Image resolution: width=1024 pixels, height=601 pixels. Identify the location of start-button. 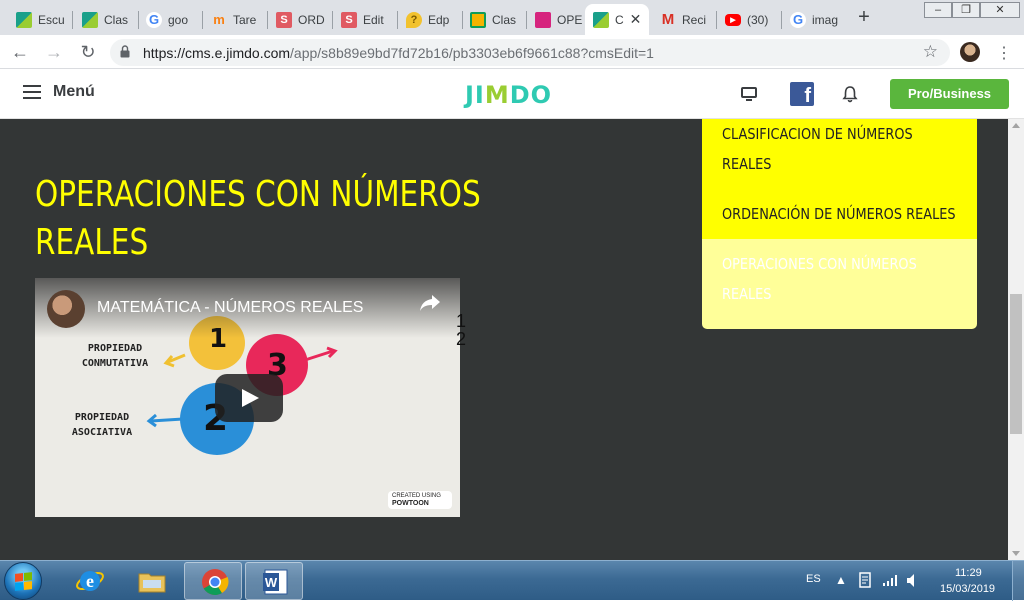
(23, 581).